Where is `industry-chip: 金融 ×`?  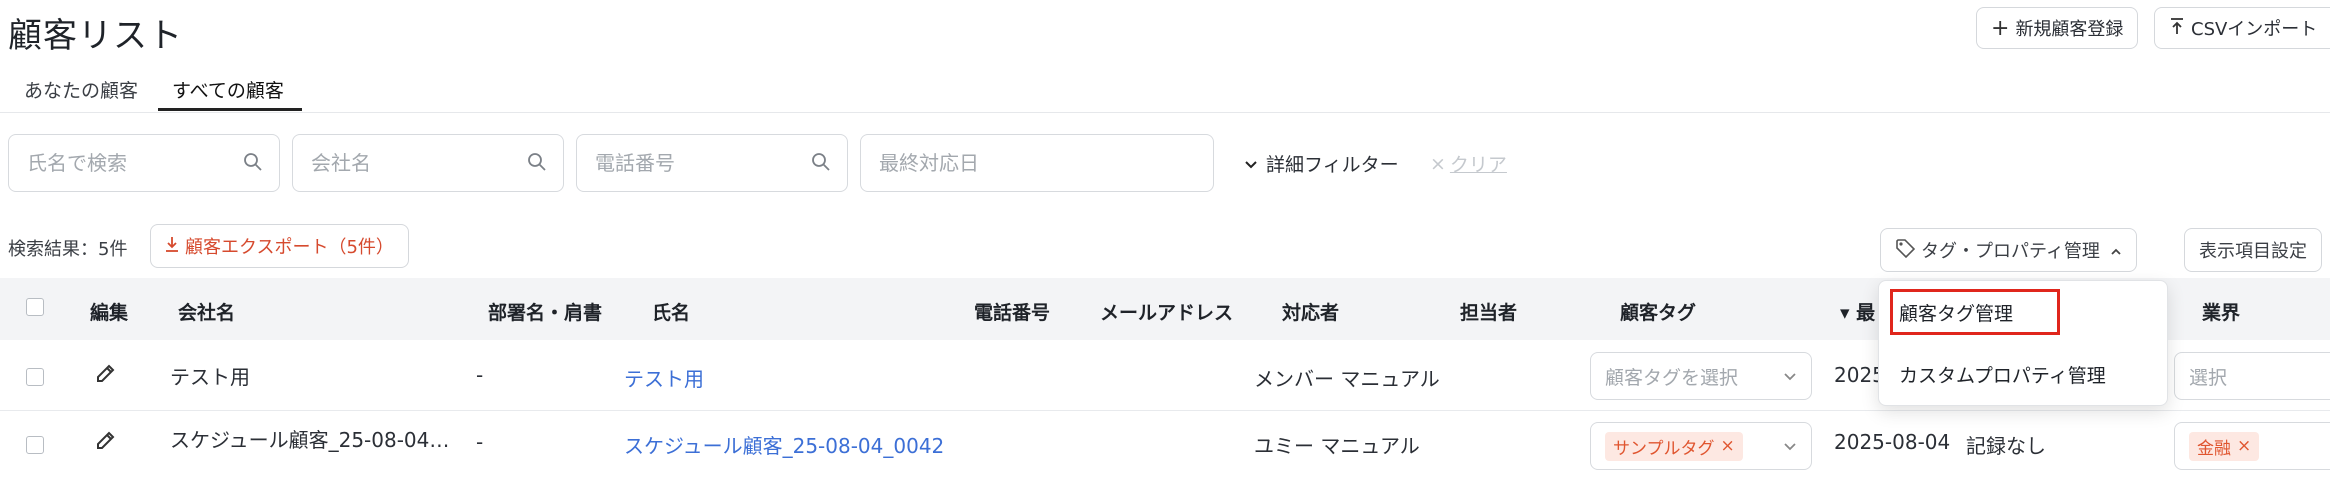 industry-chip: 金融 × is located at coordinates (2224, 446).